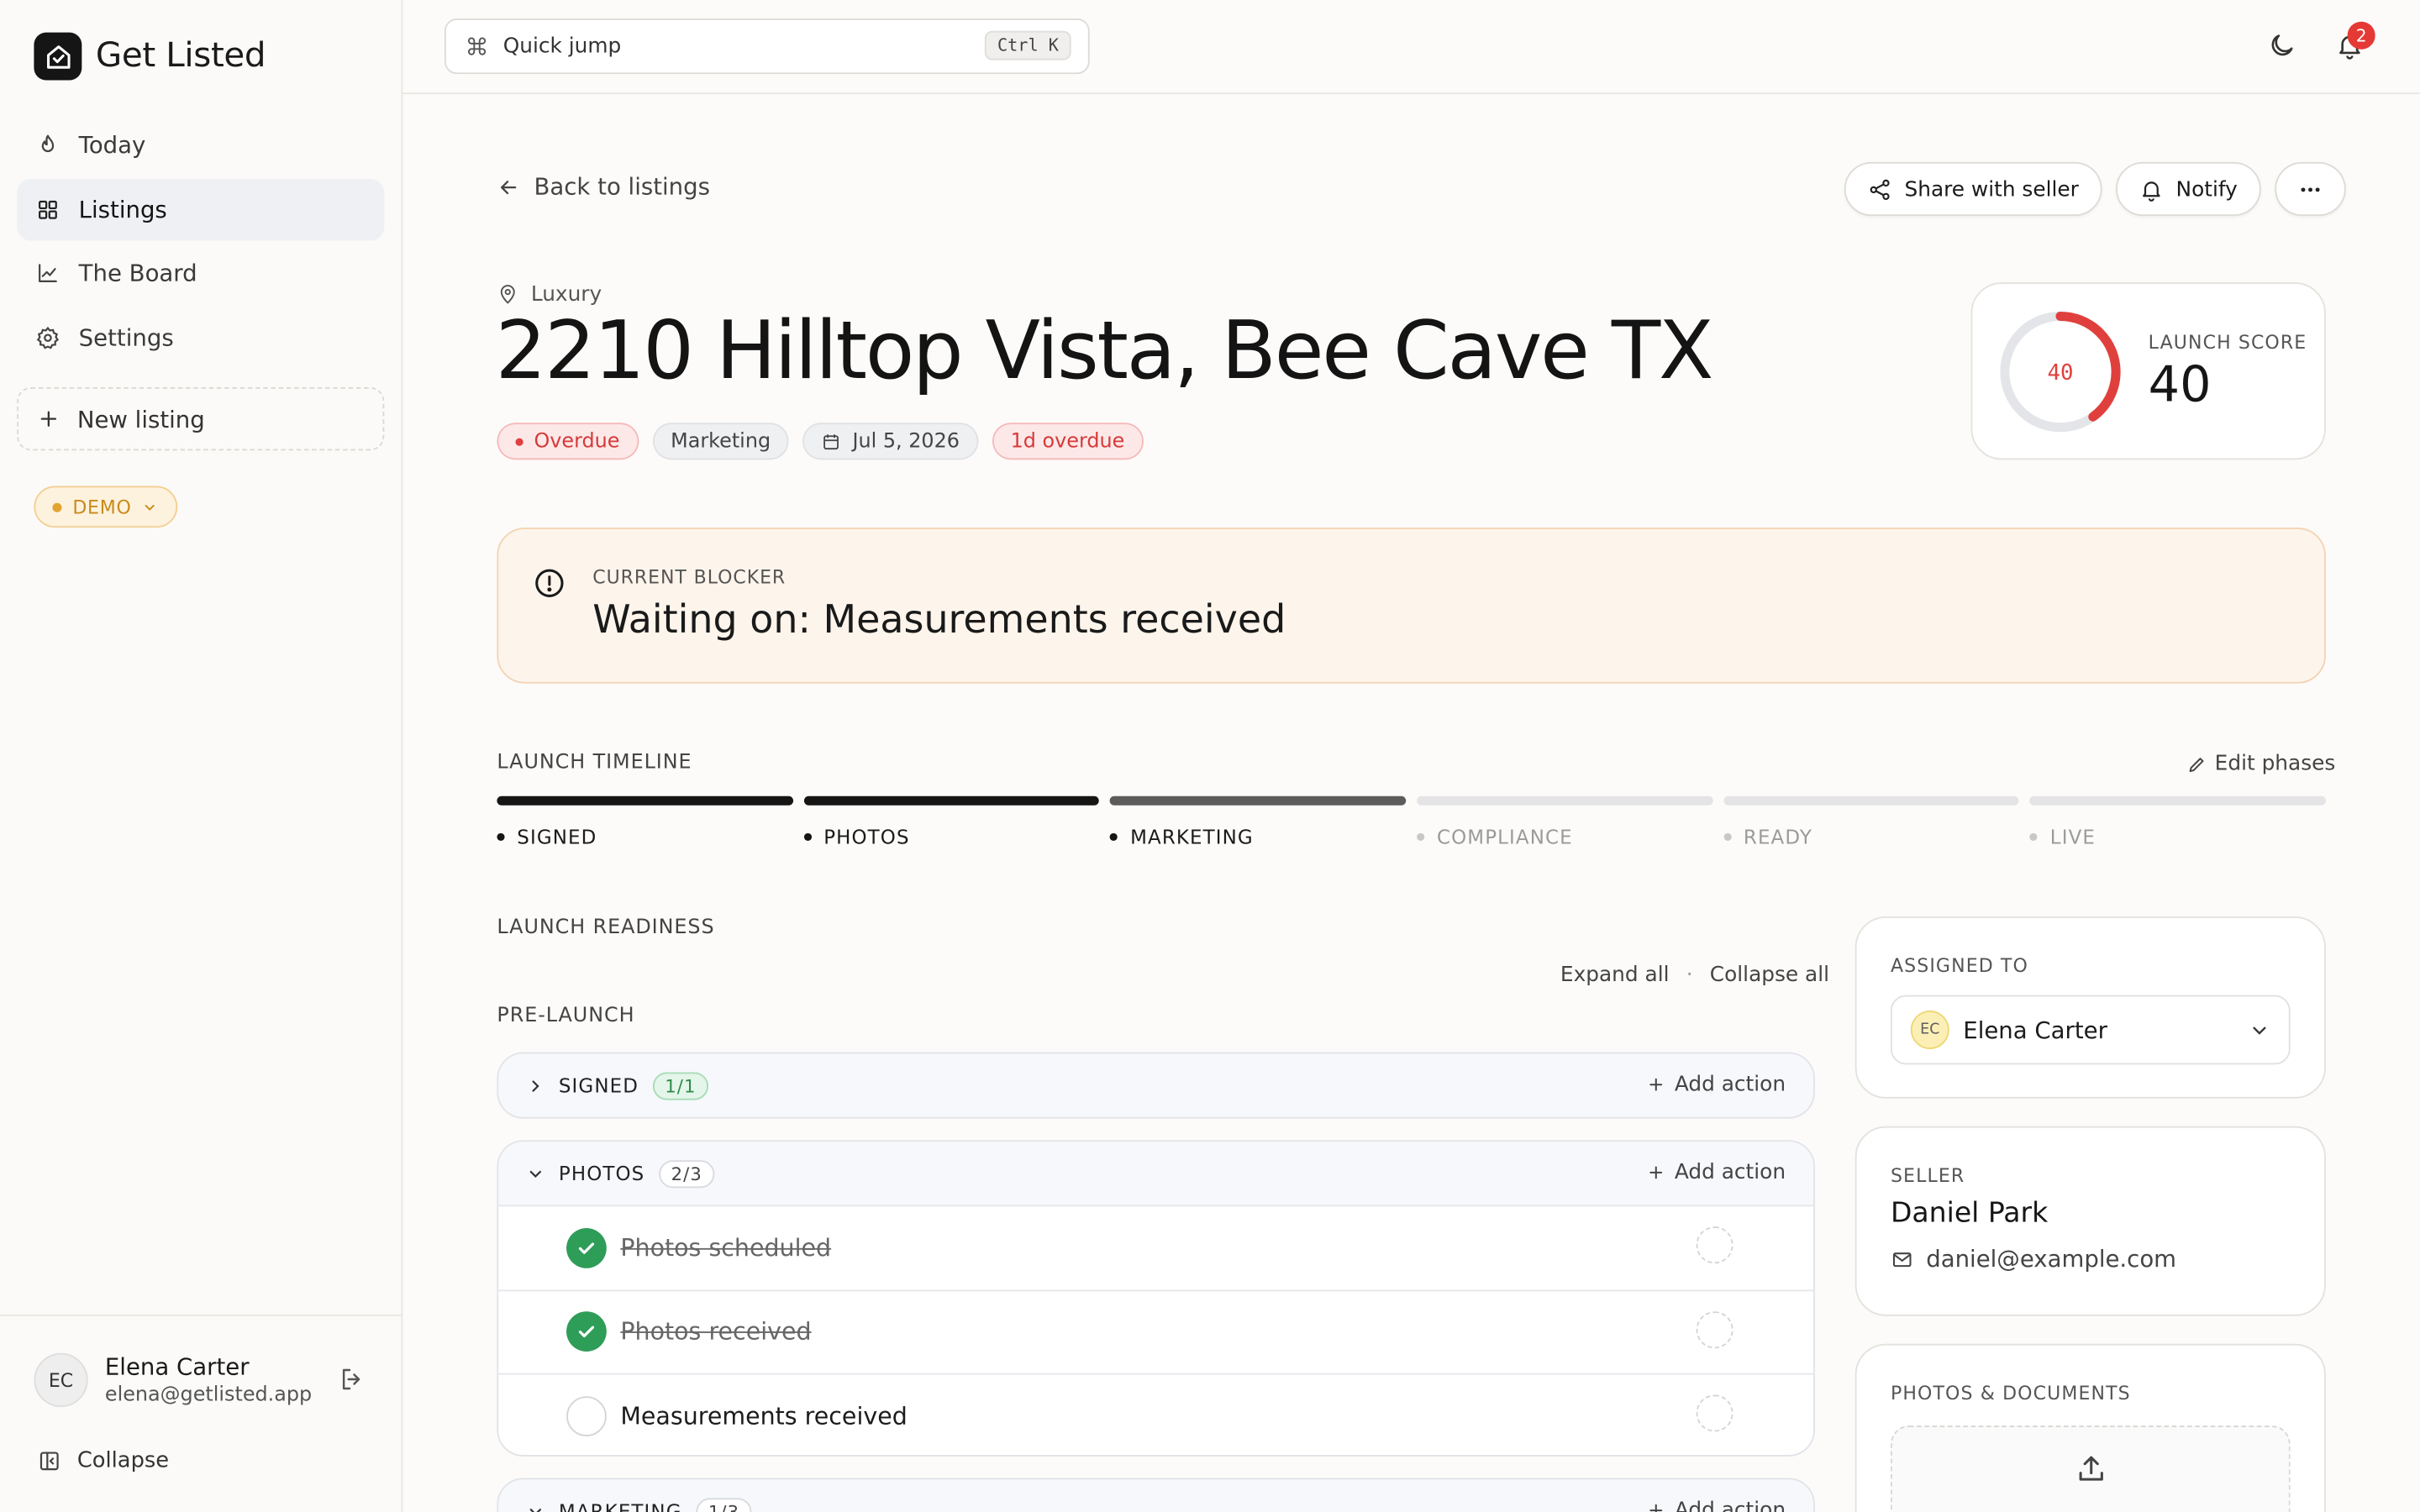  I want to click on collapse-button: Collapse, so click(103, 1461).